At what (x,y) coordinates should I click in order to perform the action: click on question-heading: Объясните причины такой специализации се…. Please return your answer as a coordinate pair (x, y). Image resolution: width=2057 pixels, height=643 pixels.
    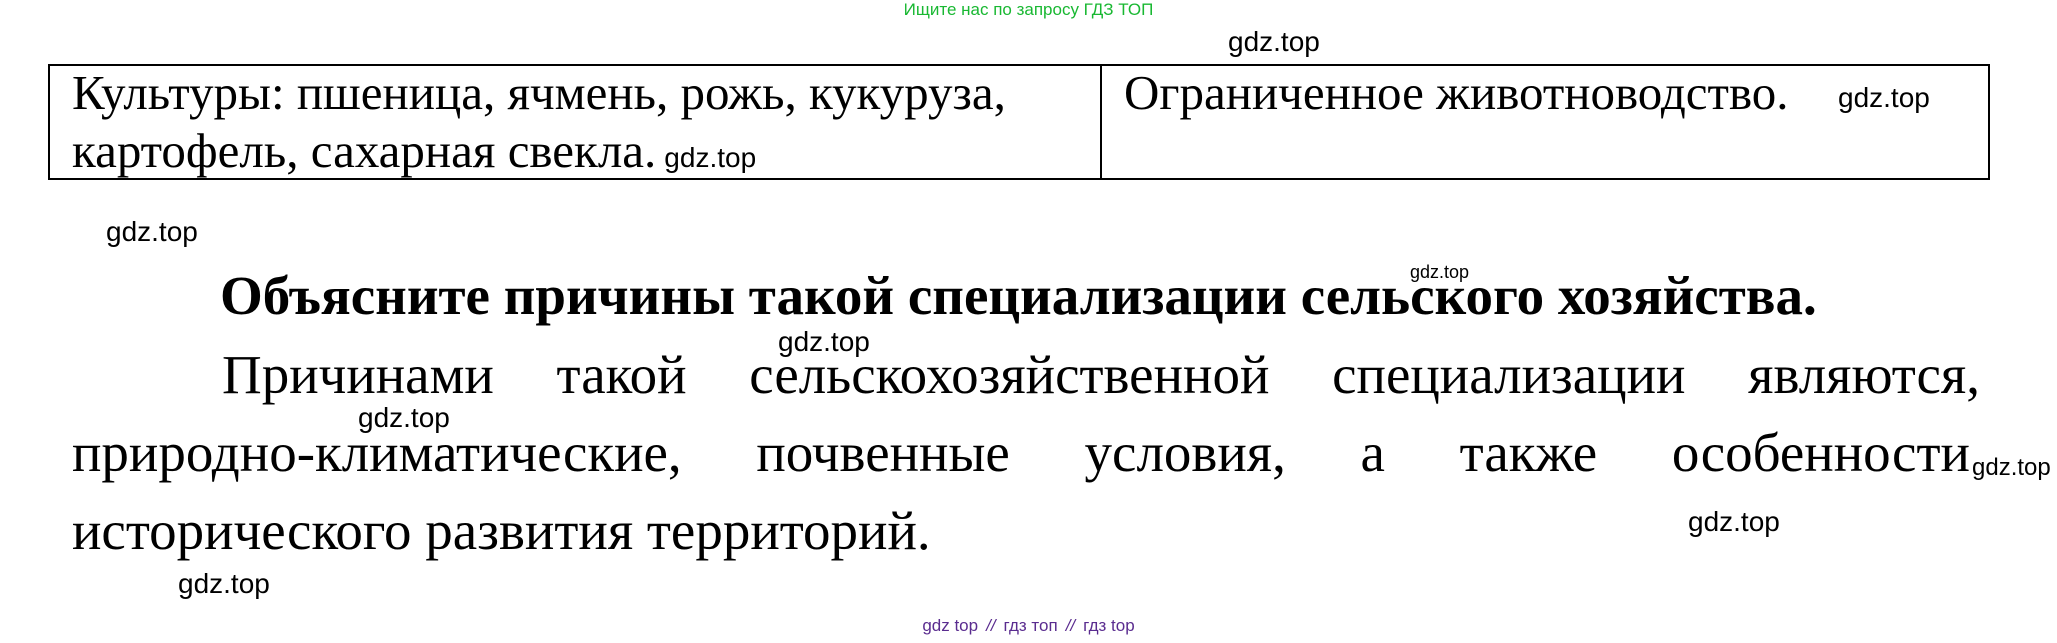
    Looking at the image, I should click on (1018, 295).